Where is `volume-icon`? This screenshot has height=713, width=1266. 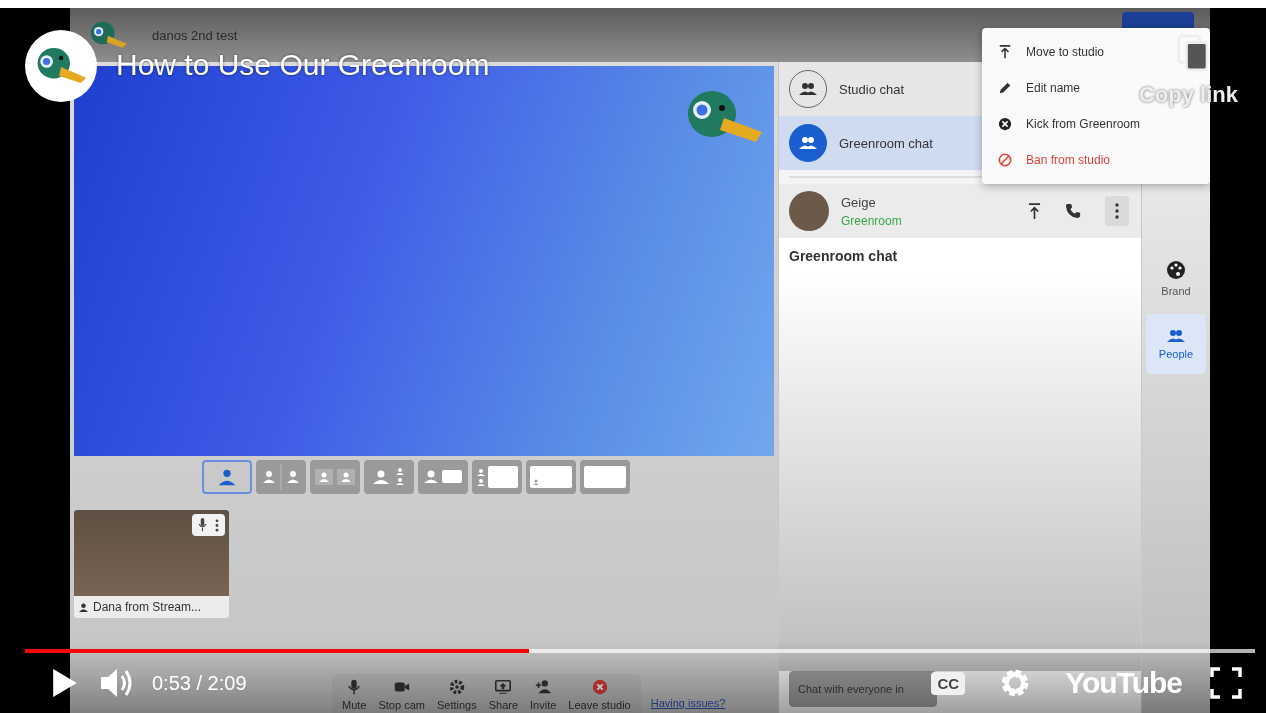 volume-icon is located at coordinates (117, 683).